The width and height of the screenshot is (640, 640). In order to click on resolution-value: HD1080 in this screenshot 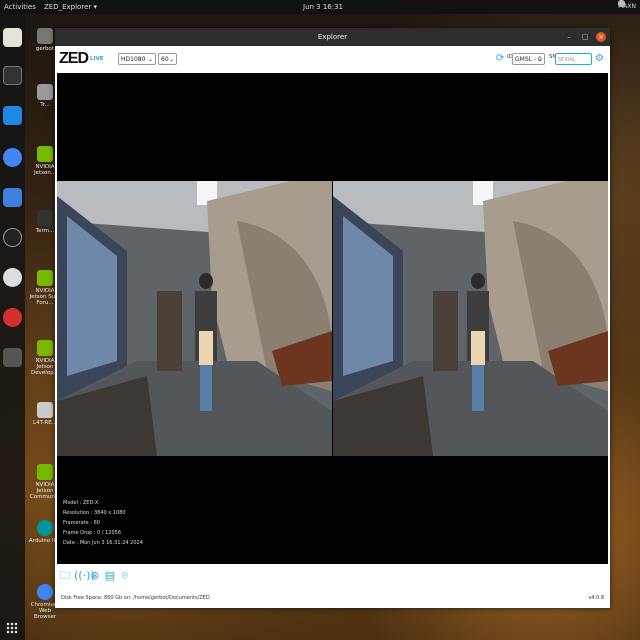, I will do `click(133, 59)`.